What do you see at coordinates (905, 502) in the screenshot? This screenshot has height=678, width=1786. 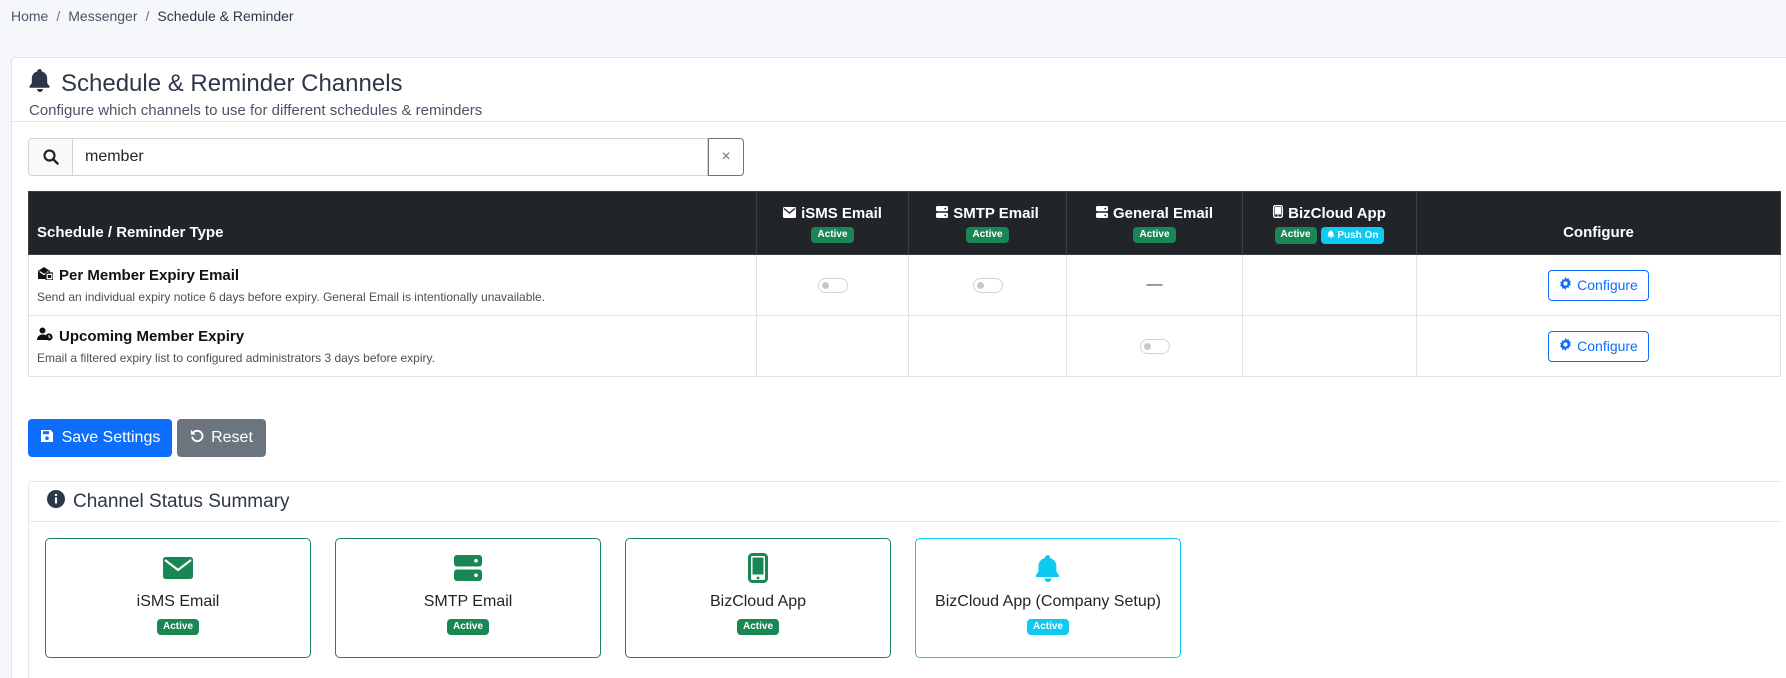 I see `summary-header: Channel Status Summary` at bounding box center [905, 502].